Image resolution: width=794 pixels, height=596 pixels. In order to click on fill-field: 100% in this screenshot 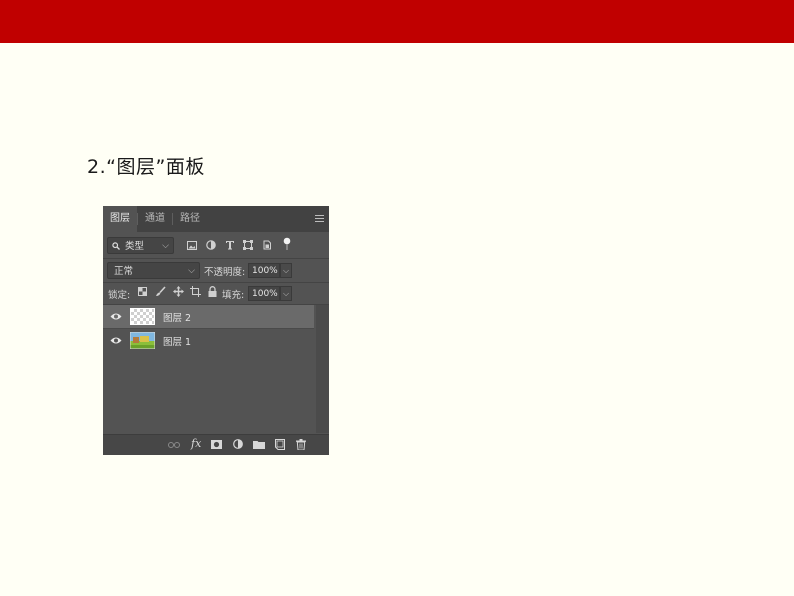, I will do `click(264, 293)`.